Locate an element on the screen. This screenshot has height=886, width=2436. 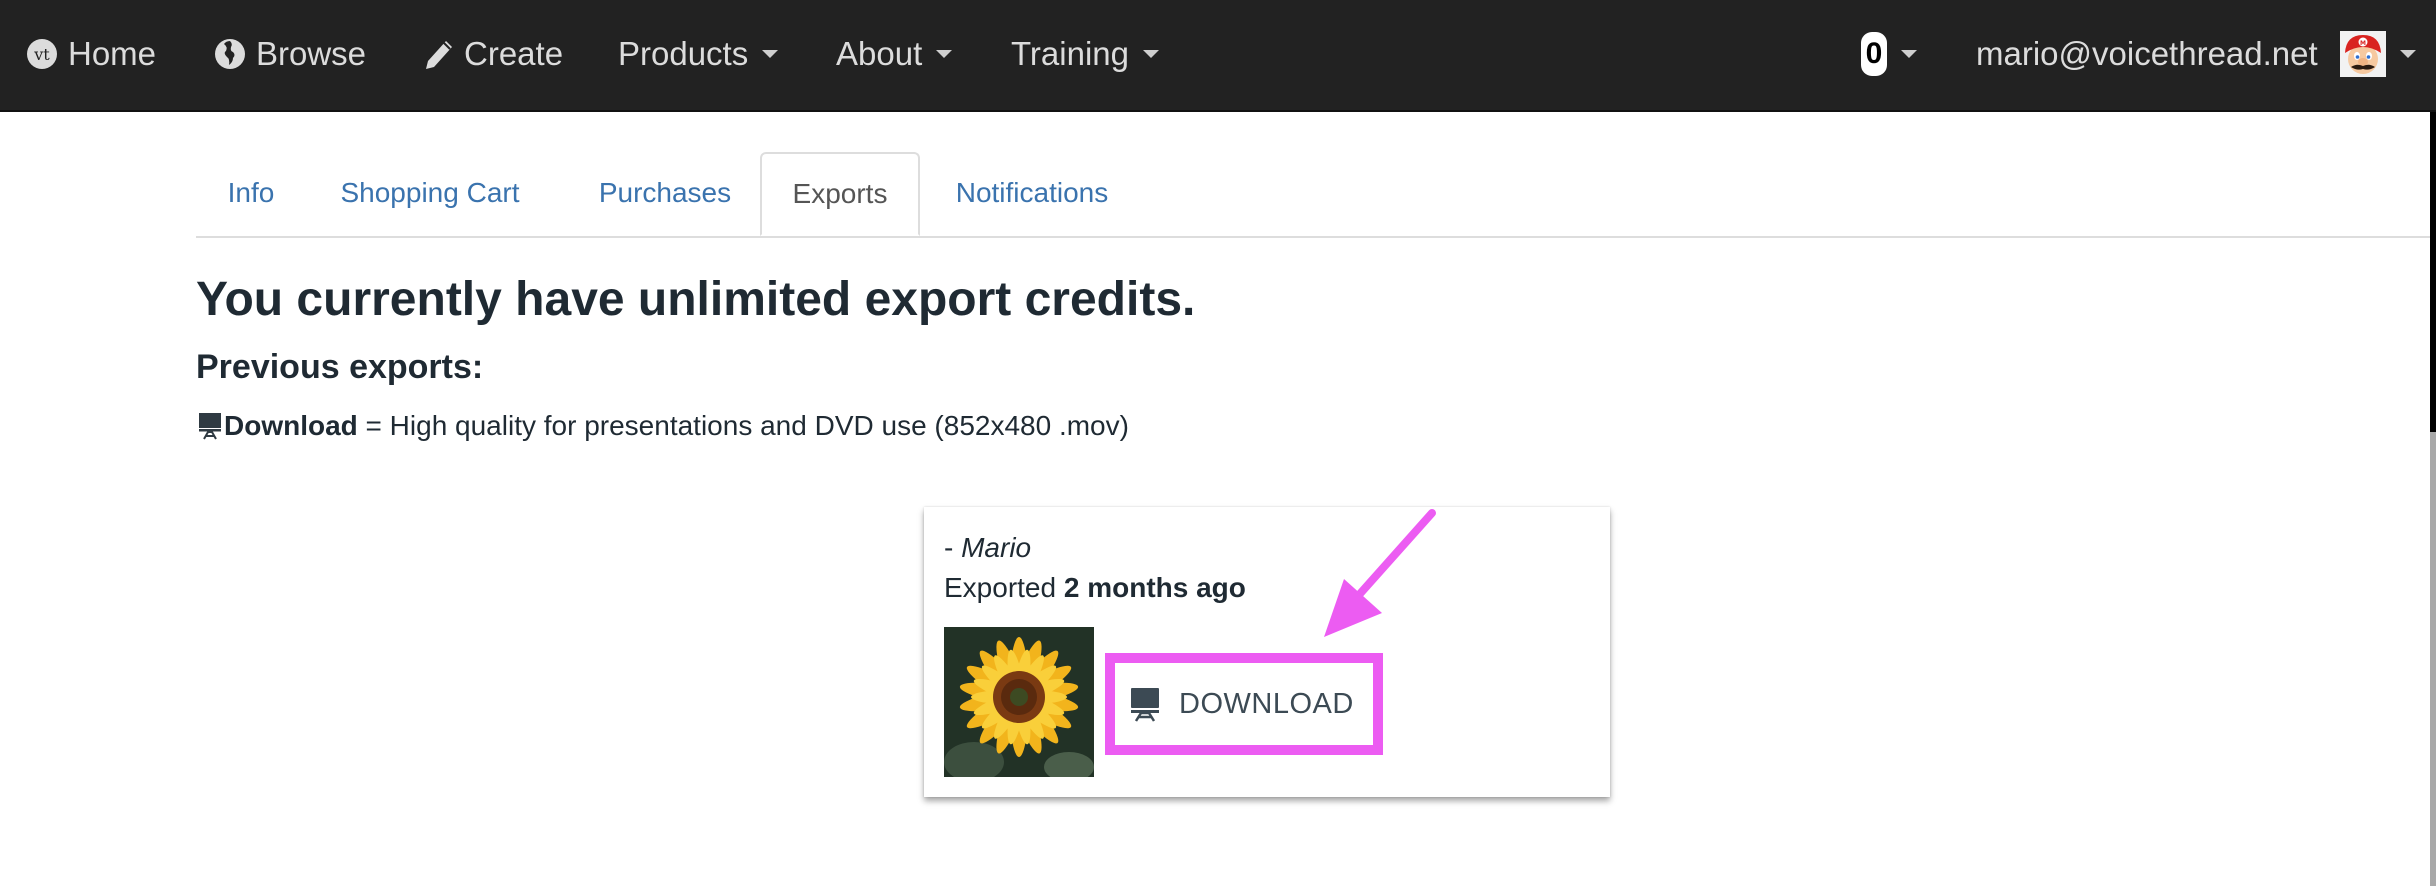
tab-purchases-label: Purchases is located at coordinates (665, 192).